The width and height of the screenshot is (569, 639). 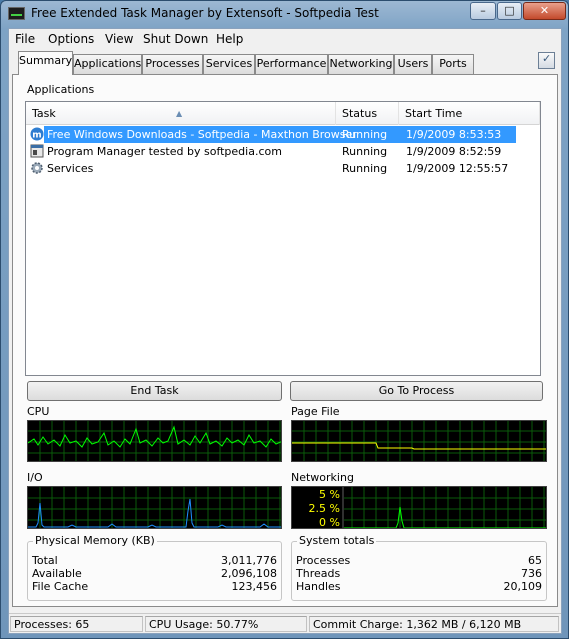 What do you see at coordinates (249, 573) in the screenshot?
I see `memory-available-value: 2,096,108` at bounding box center [249, 573].